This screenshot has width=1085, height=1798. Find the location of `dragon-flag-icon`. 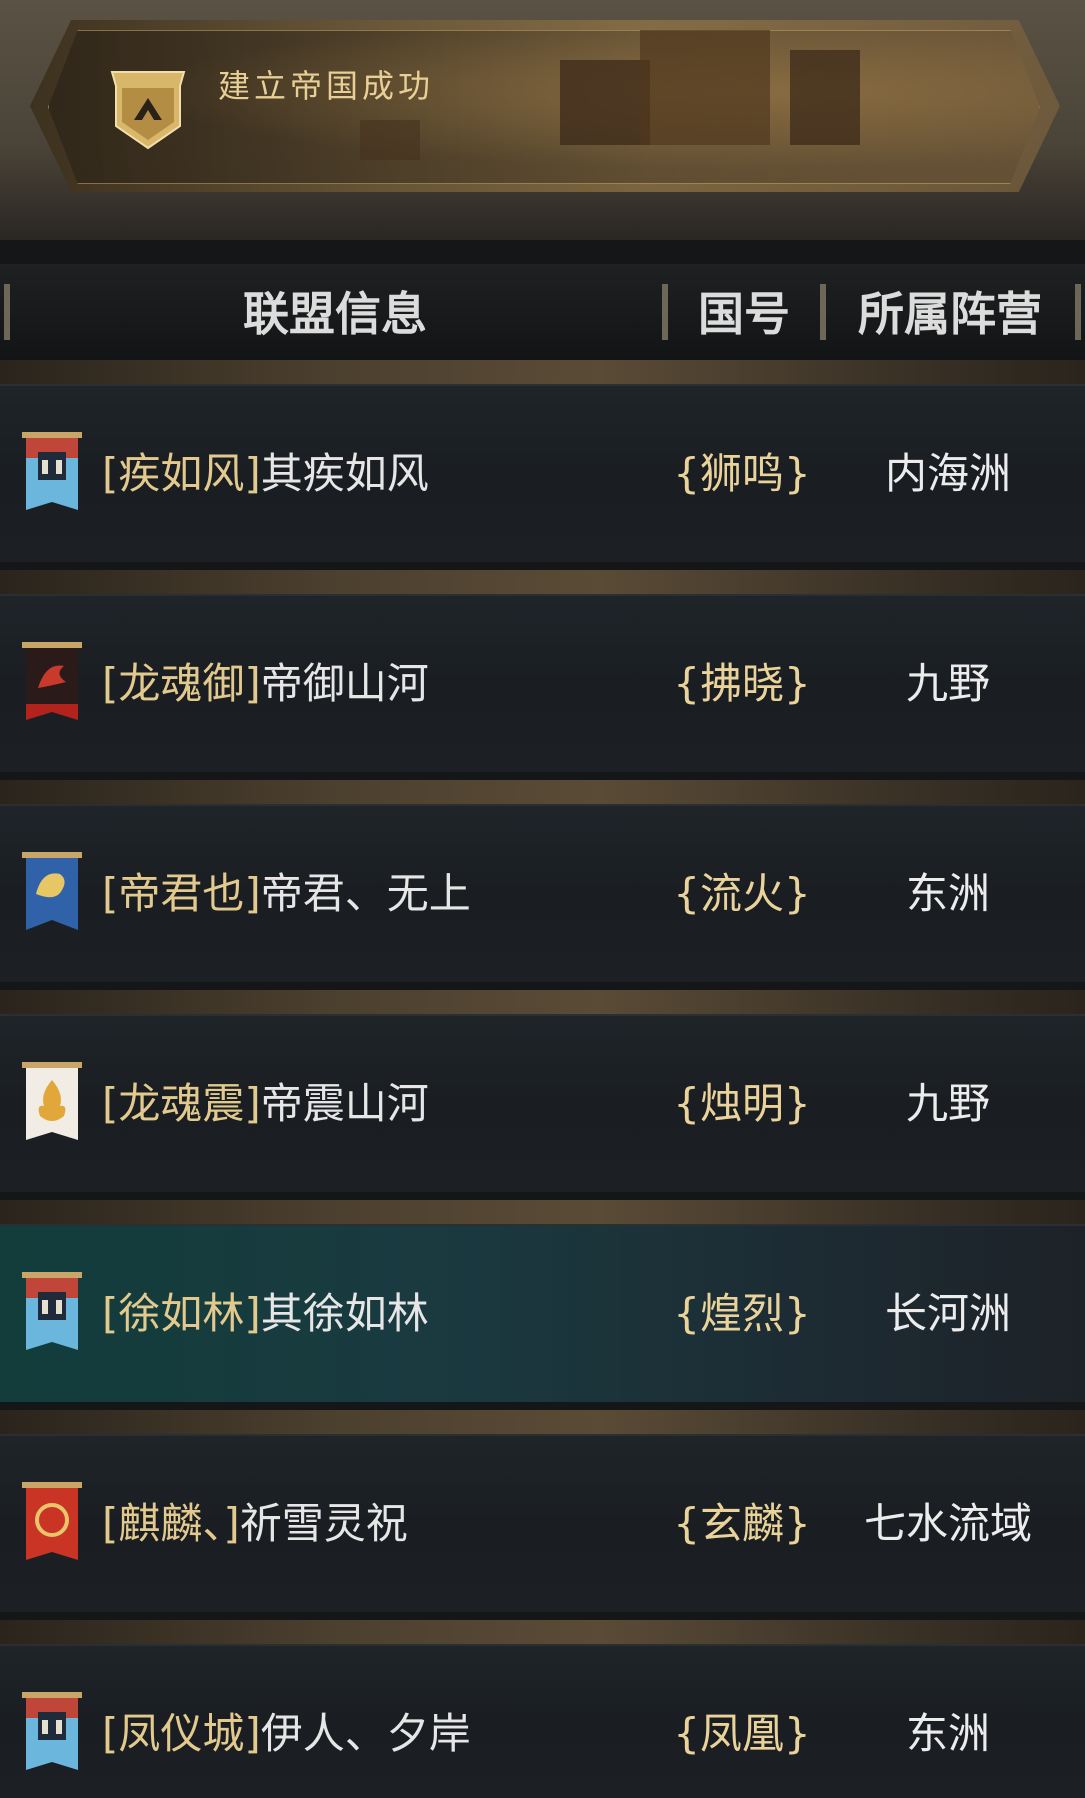

dragon-flag-icon is located at coordinates (52, 681).